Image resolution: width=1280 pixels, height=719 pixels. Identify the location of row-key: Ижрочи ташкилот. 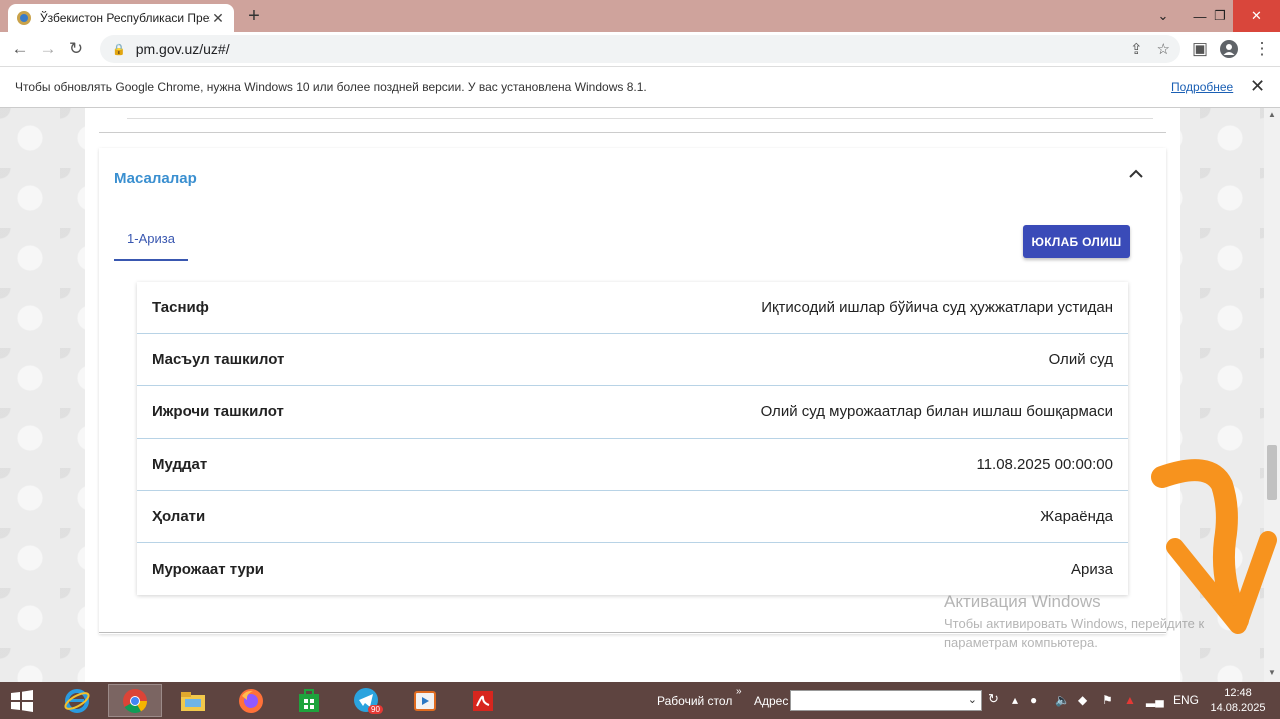
(218, 412).